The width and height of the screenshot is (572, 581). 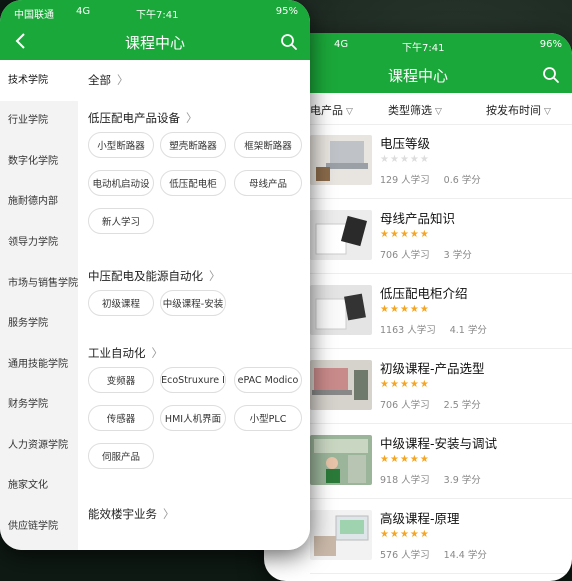 What do you see at coordinates (39, 364) in the screenshot?
I see `sidebar-item: 通用技能学院` at bounding box center [39, 364].